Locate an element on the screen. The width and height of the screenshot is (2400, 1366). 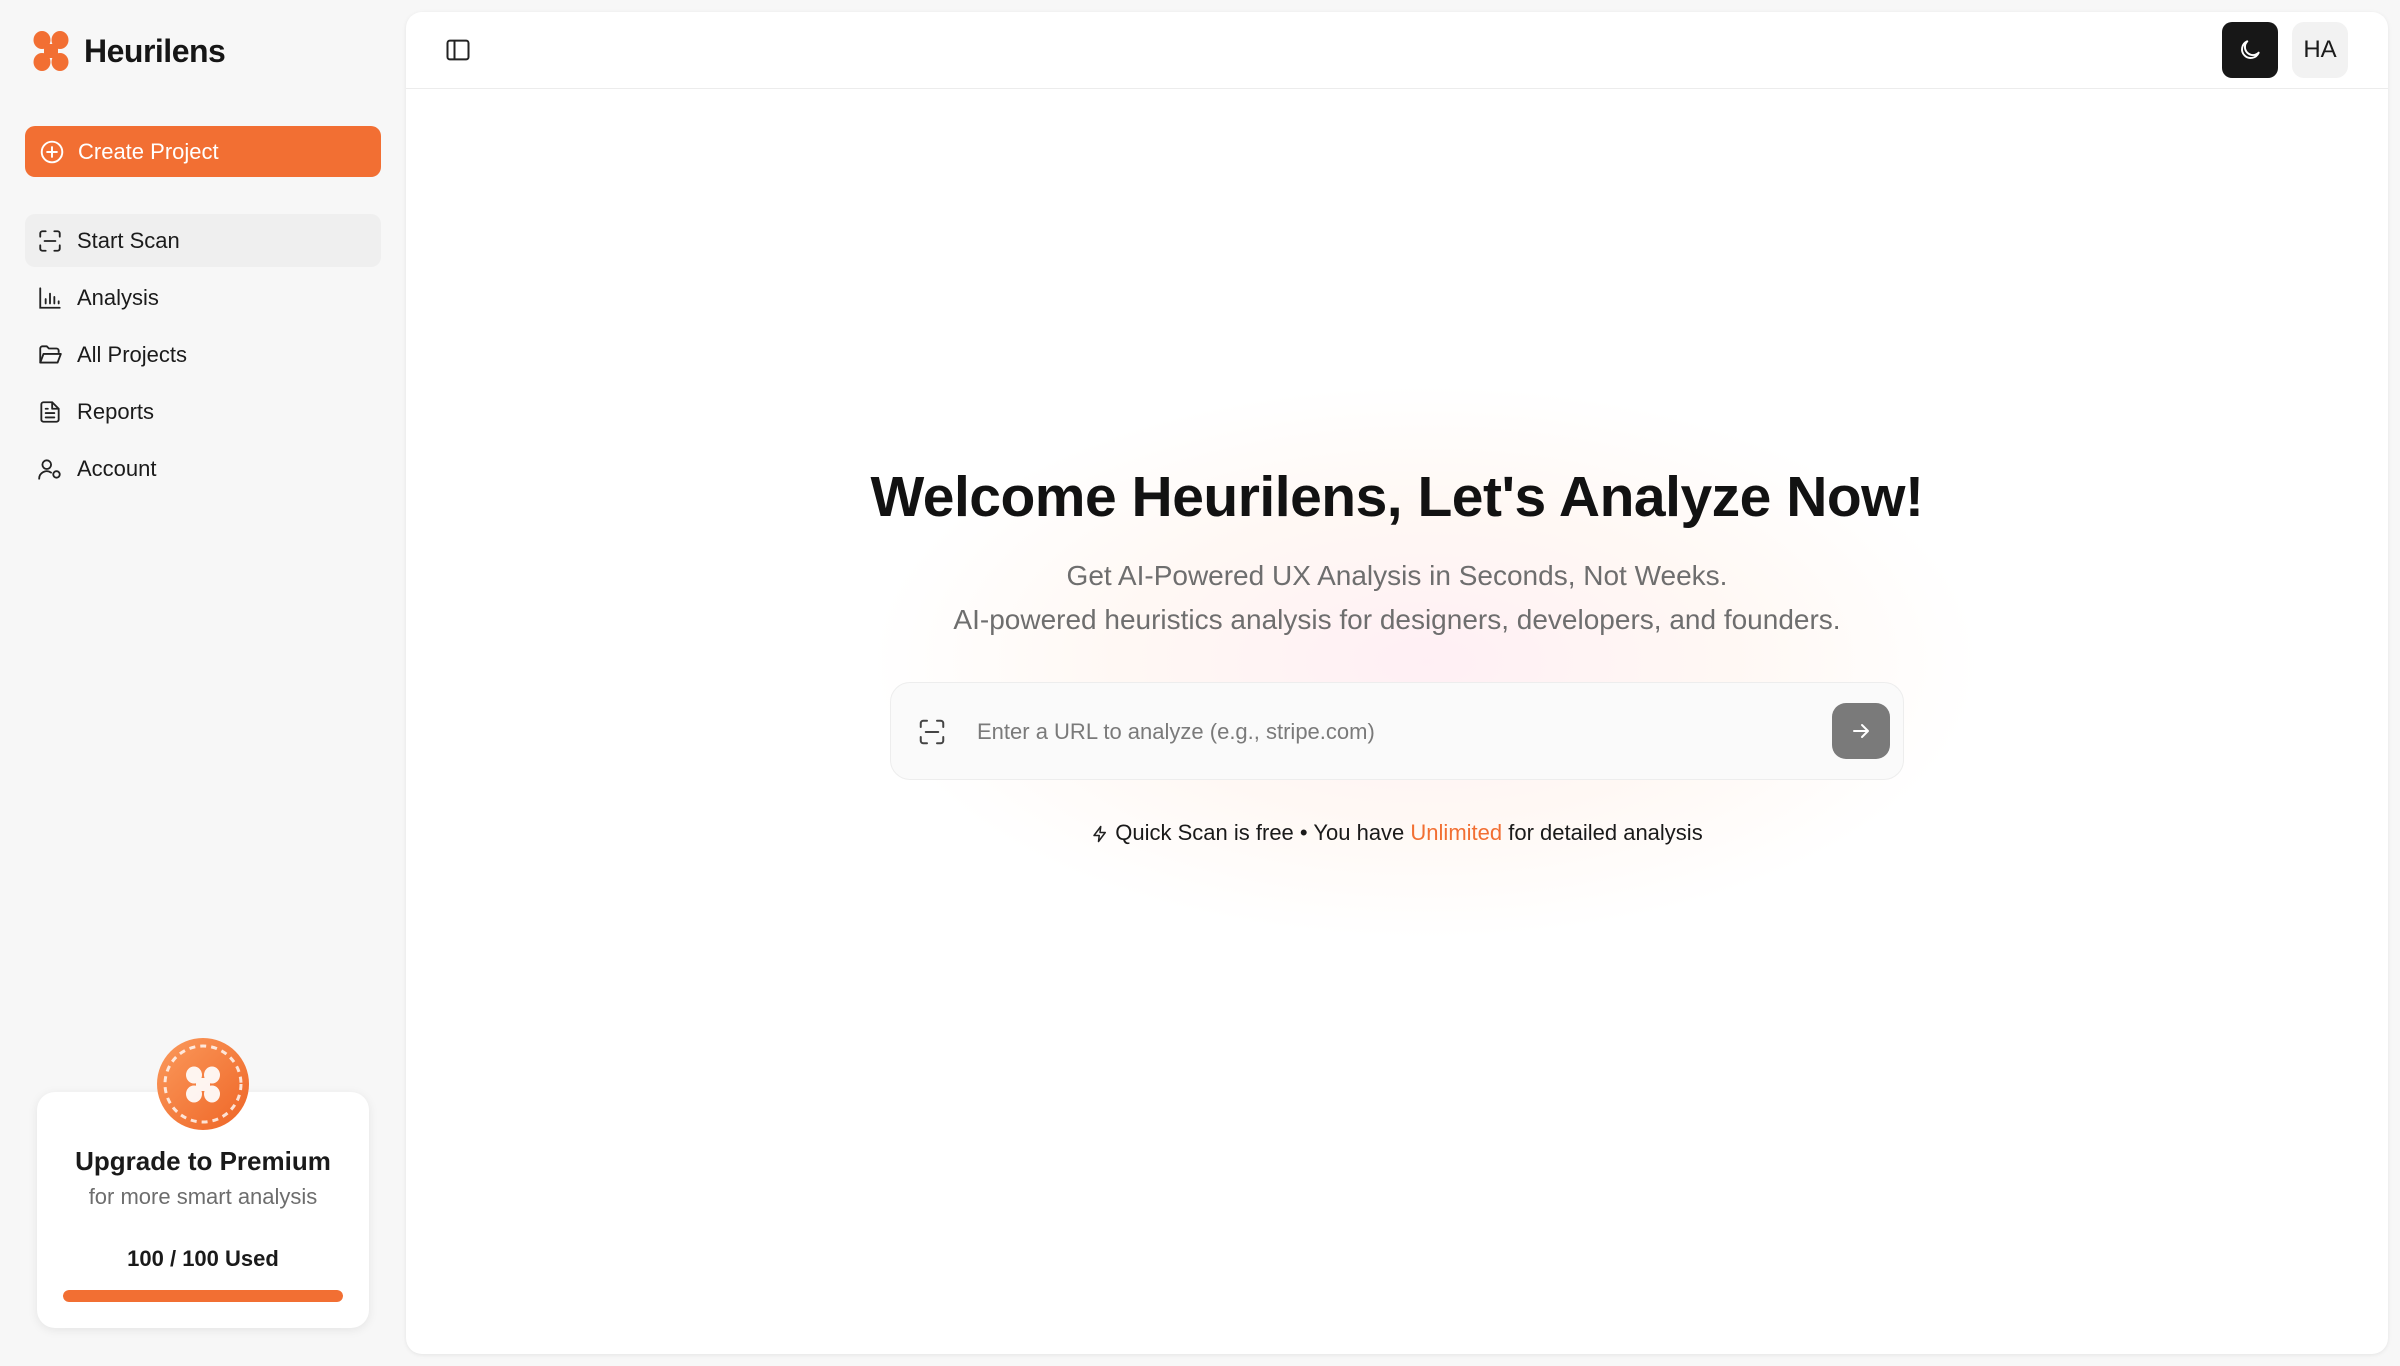
page-title: Welcome Heurilens, Let's Analyze Now! is located at coordinates (1397, 497).